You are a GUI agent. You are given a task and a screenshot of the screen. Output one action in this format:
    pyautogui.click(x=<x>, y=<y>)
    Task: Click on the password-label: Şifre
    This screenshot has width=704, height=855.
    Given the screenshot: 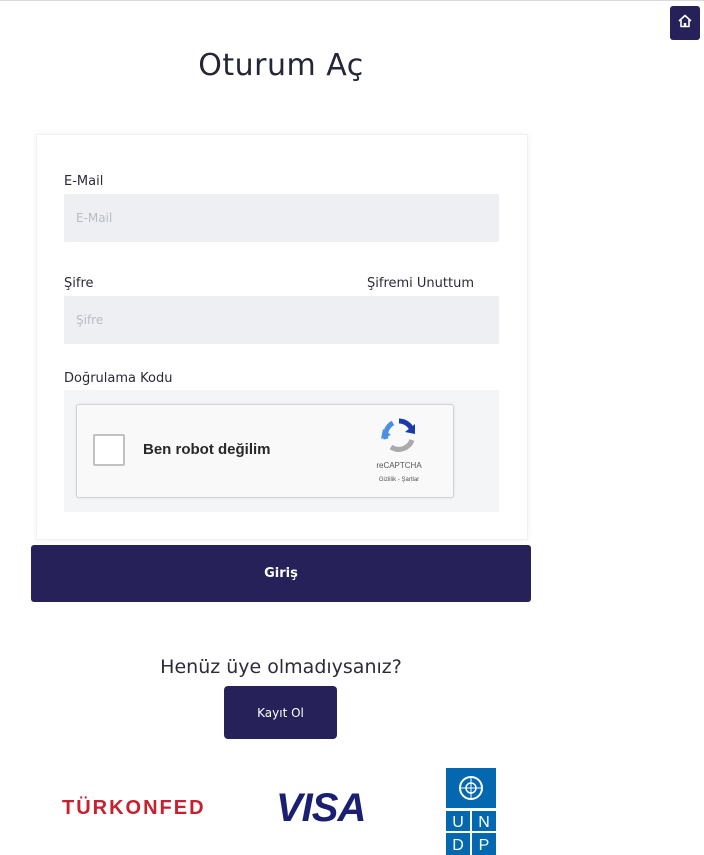 What is the action you would take?
    pyautogui.click(x=79, y=283)
    